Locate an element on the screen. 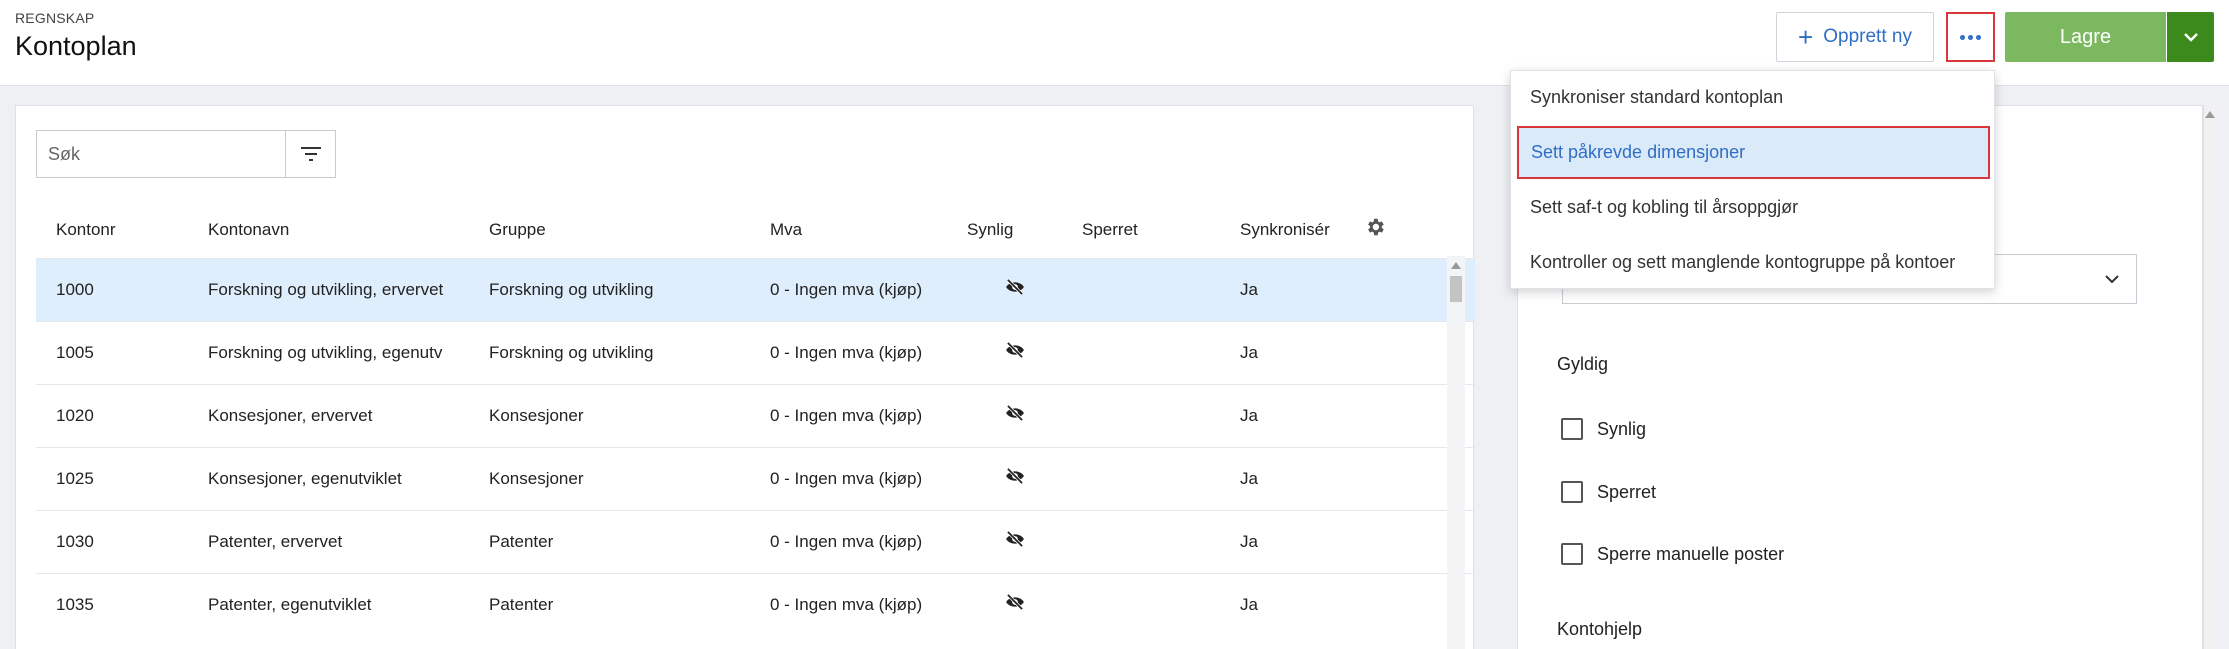 This screenshot has height=649, width=2229. gear-icon is located at coordinates (1376, 227).